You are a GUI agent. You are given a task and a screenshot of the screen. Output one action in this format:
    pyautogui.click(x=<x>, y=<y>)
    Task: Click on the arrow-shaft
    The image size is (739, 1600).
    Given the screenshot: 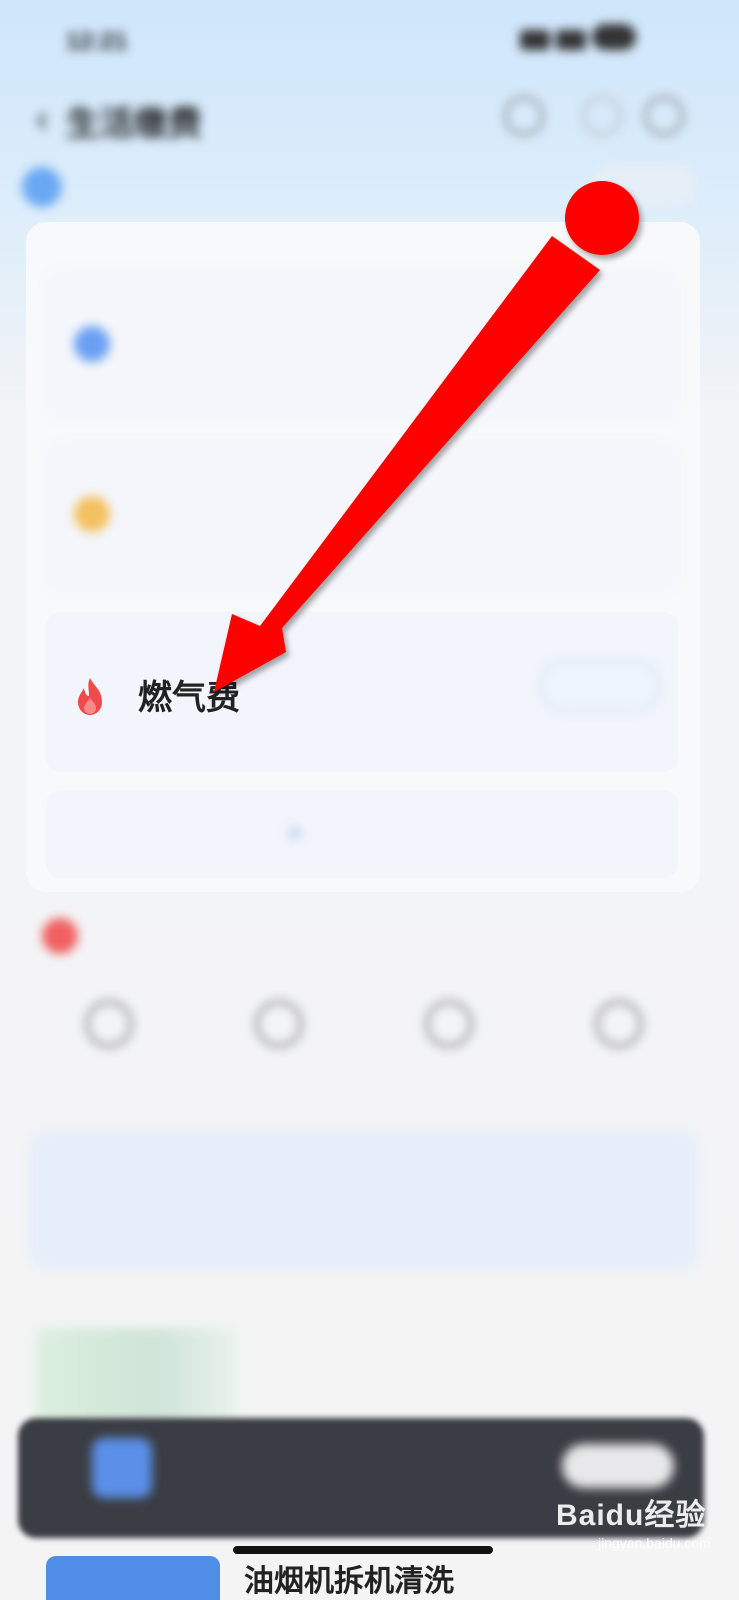 What is the action you would take?
    pyautogui.click(x=407, y=464)
    